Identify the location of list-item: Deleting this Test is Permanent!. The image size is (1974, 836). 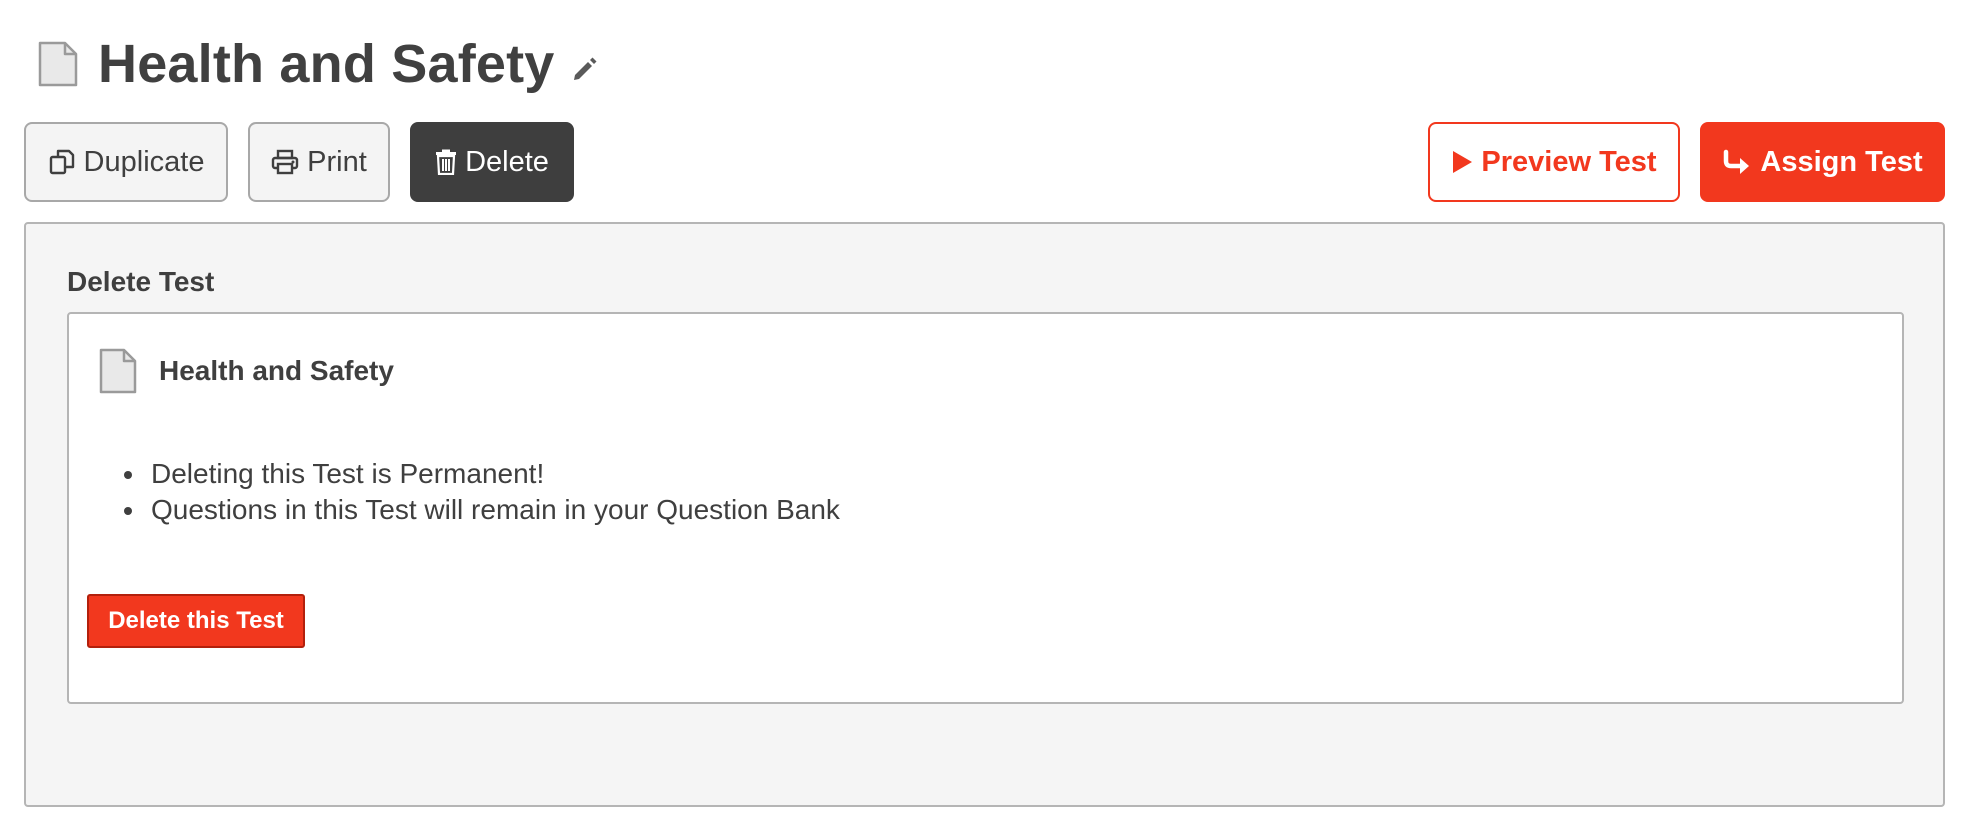
(493, 474).